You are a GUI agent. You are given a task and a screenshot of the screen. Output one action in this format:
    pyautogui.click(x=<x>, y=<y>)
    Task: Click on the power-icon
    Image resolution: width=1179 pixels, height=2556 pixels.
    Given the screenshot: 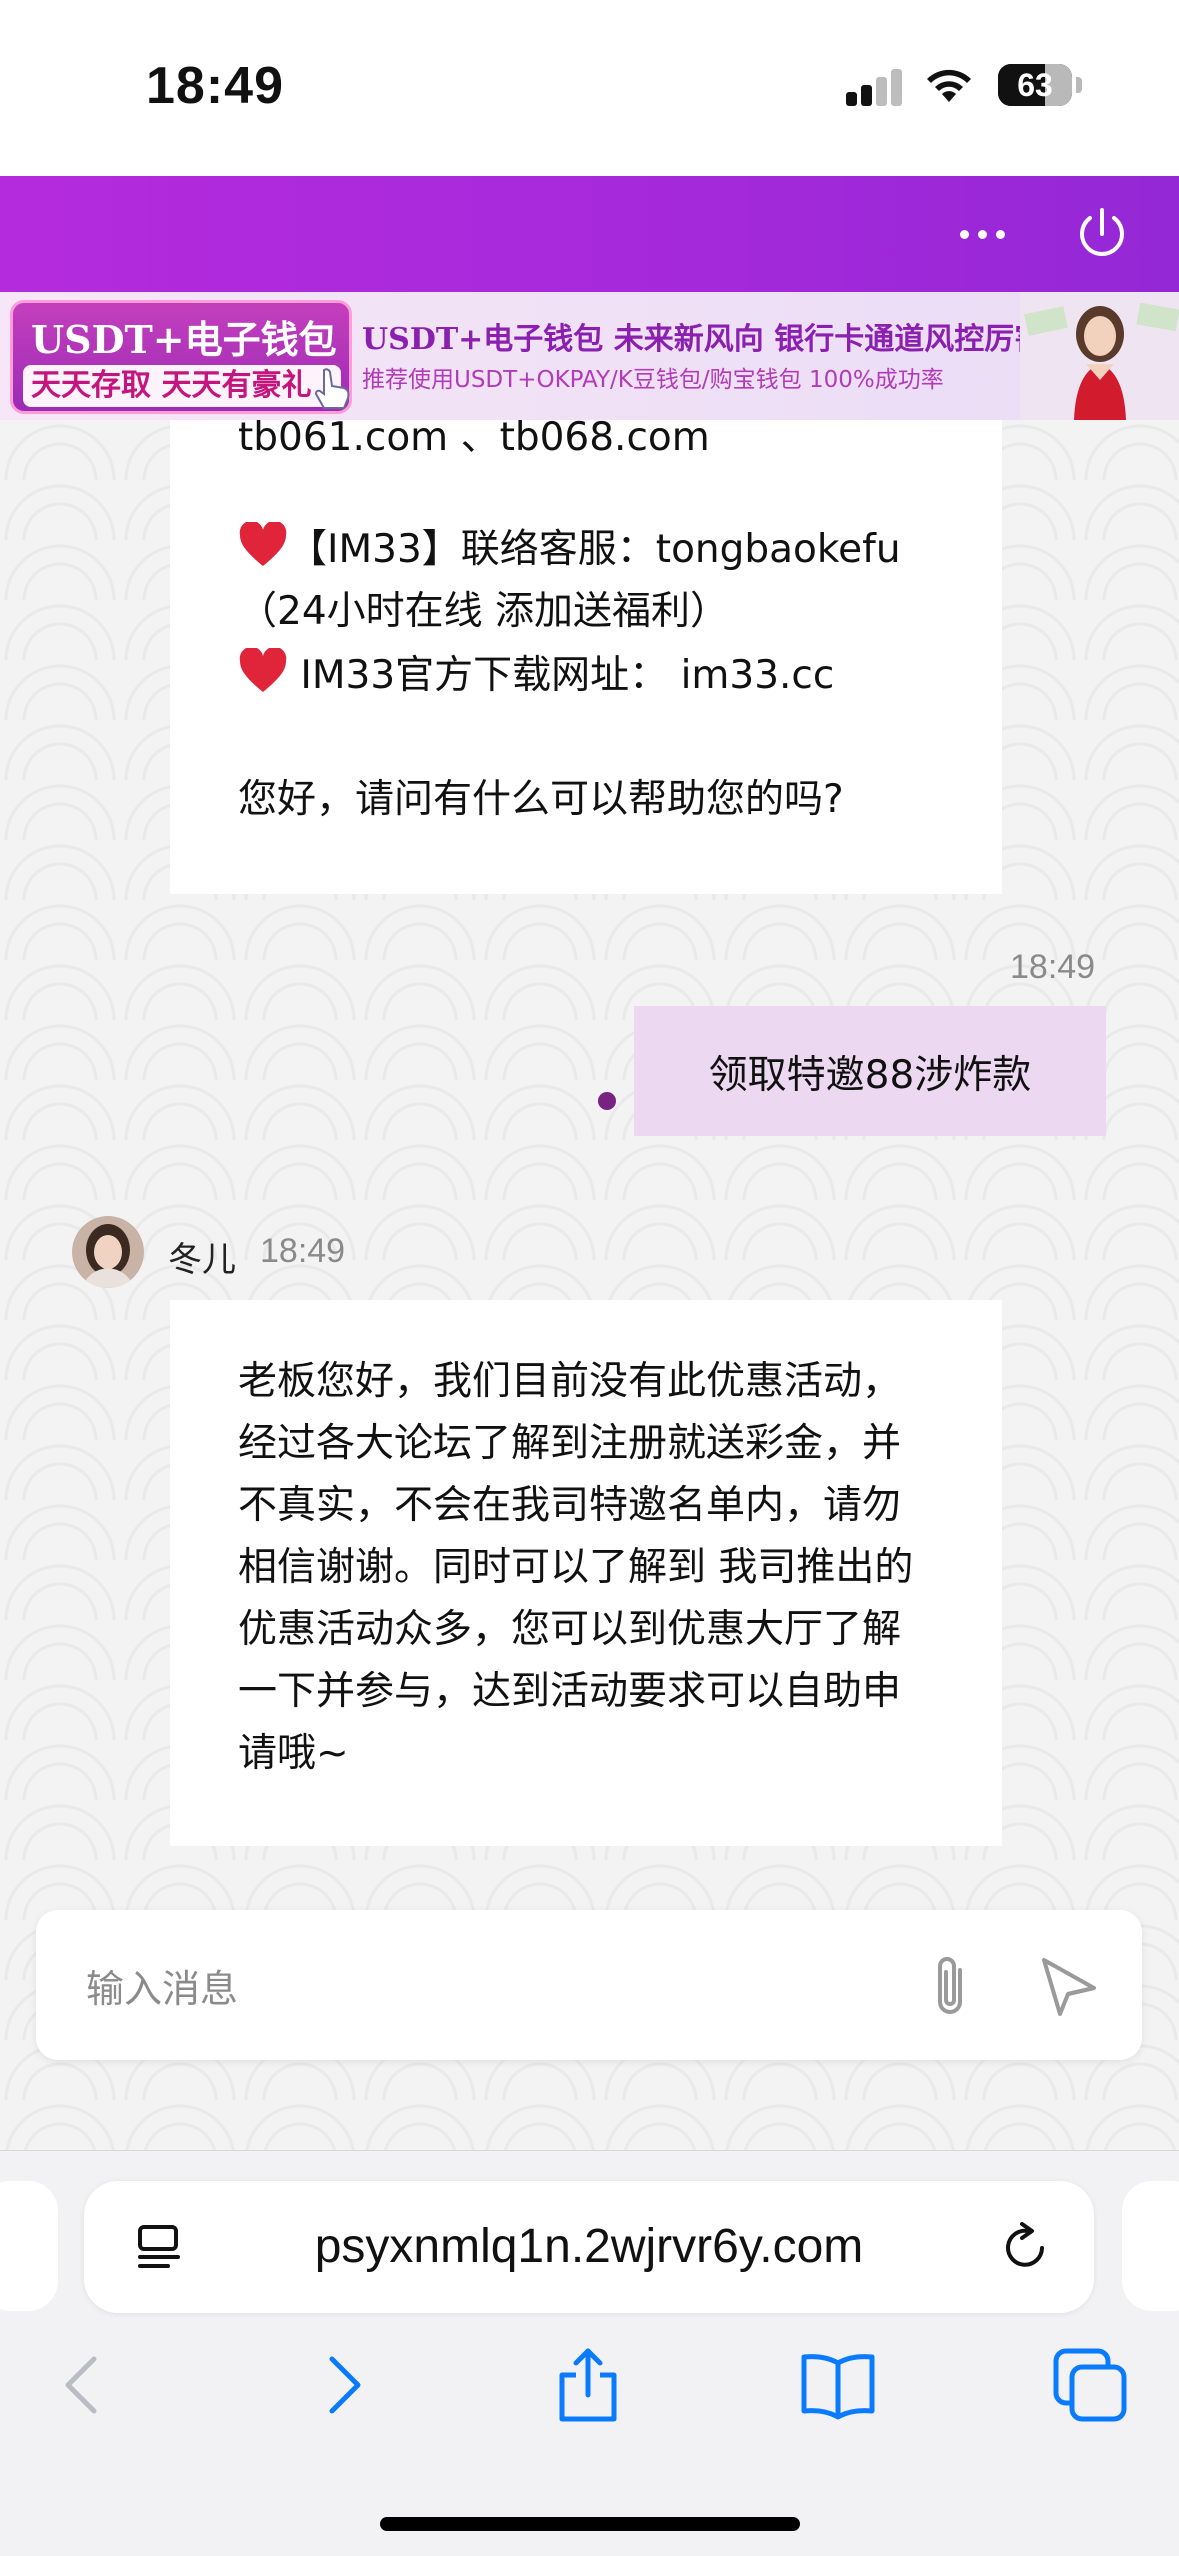 What is the action you would take?
    pyautogui.click(x=1102, y=234)
    